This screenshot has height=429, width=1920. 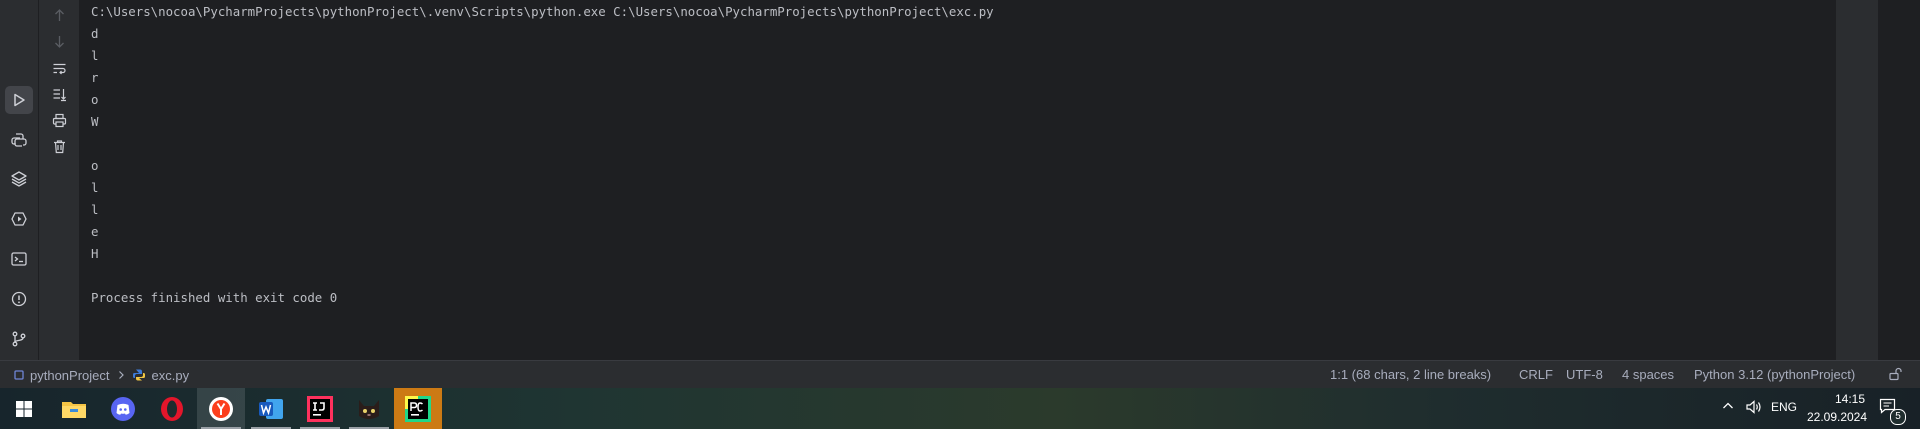 I want to click on console-toolbar, so click(x=59, y=180).